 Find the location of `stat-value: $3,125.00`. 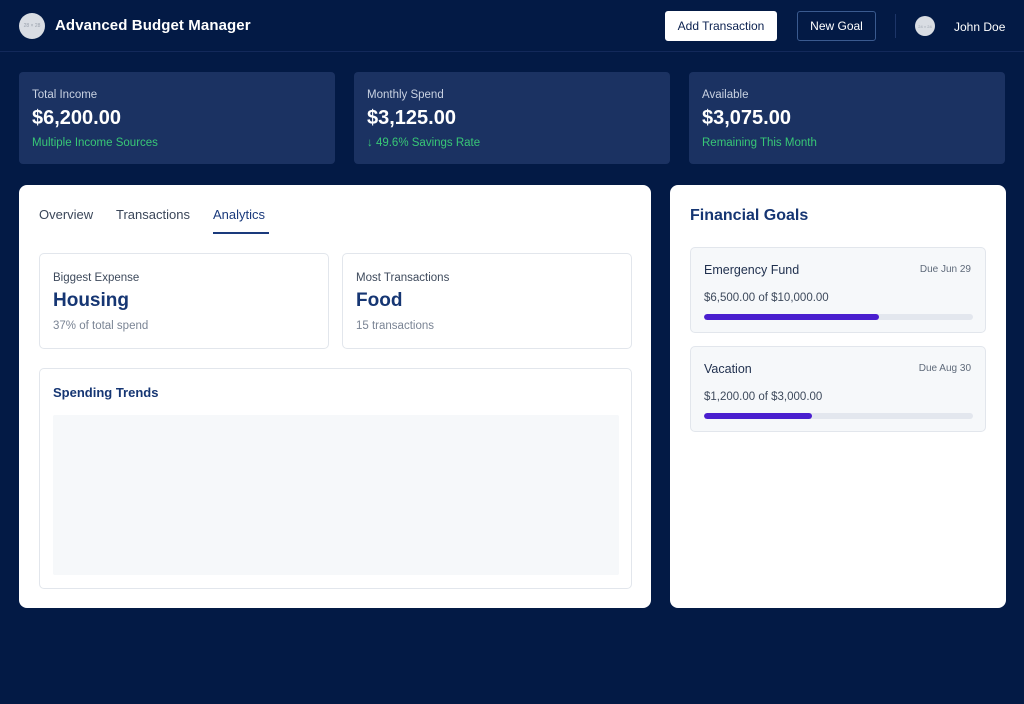

stat-value: $3,125.00 is located at coordinates (411, 118).